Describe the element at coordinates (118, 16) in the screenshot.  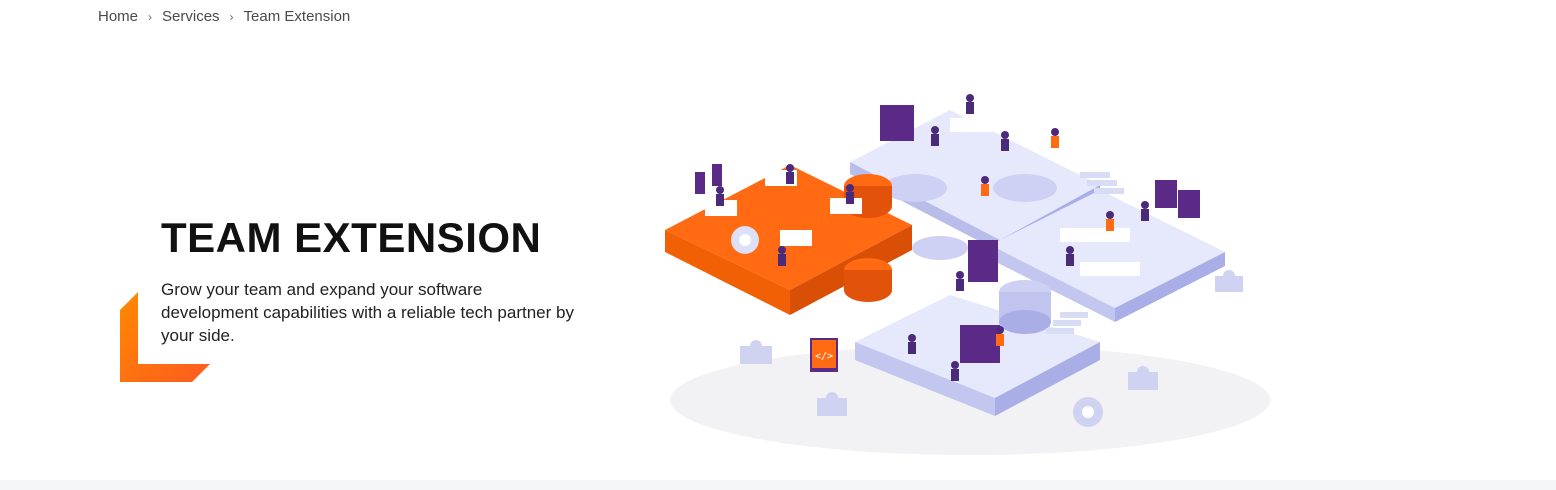
I see `breadcrumb-home-link: Home` at that location.